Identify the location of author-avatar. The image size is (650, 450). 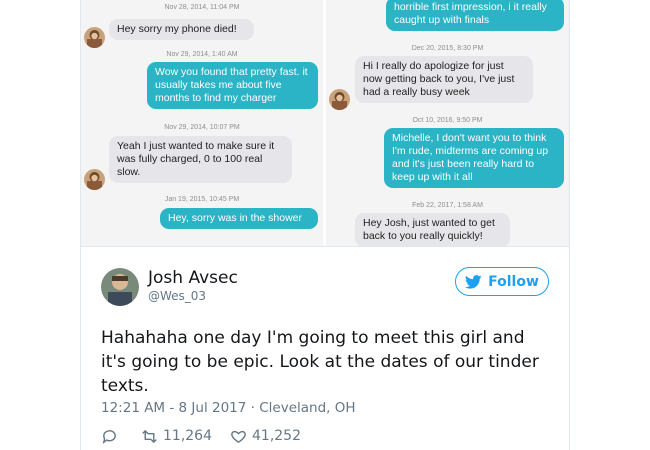
(120, 287).